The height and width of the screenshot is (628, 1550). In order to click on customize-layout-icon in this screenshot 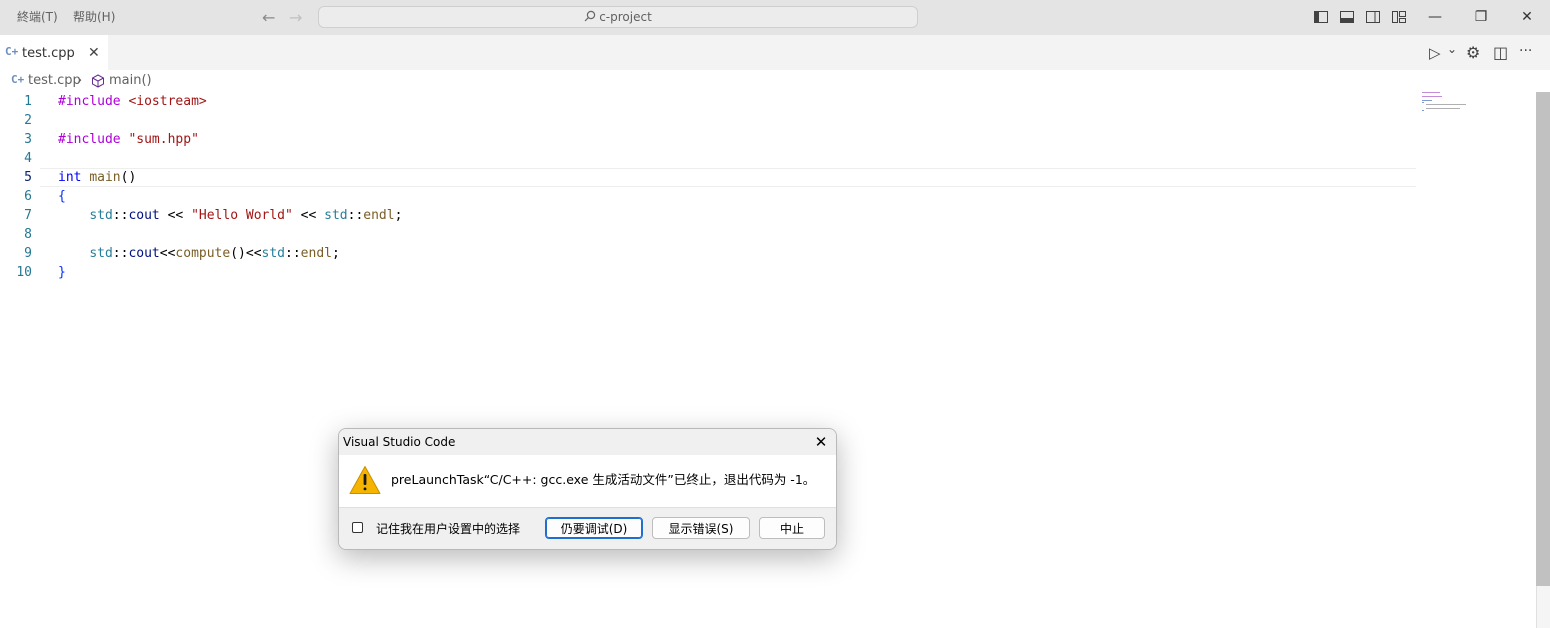, I will do `click(1399, 17)`.